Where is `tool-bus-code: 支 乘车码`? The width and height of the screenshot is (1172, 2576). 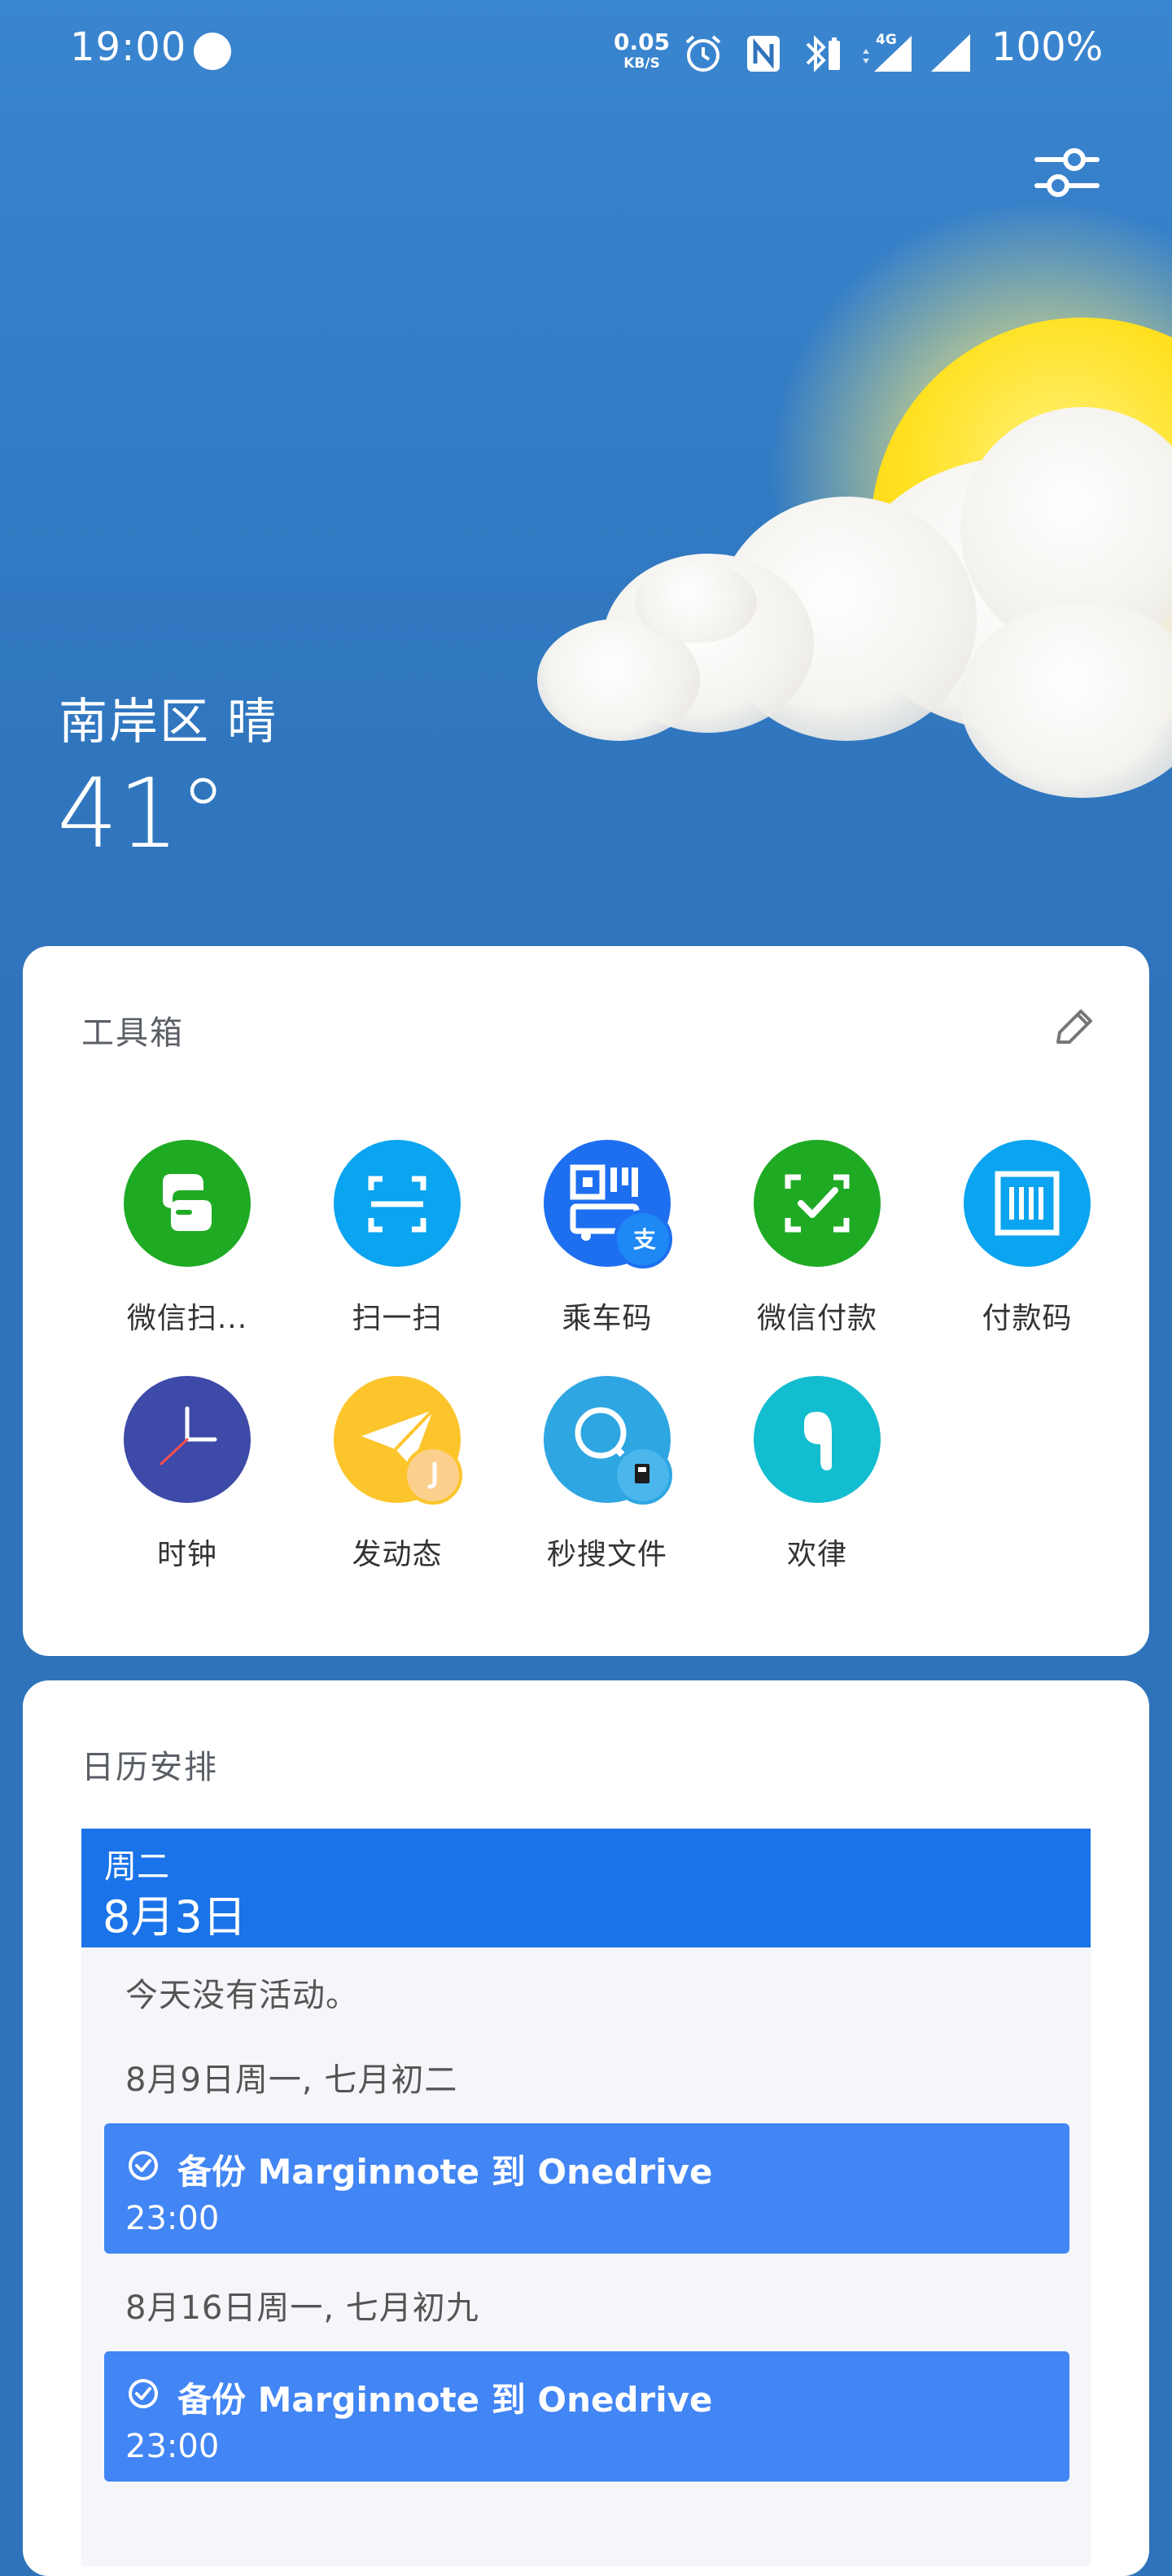 tool-bus-code: 支 乘车码 is located at coordinates (607, 1238).